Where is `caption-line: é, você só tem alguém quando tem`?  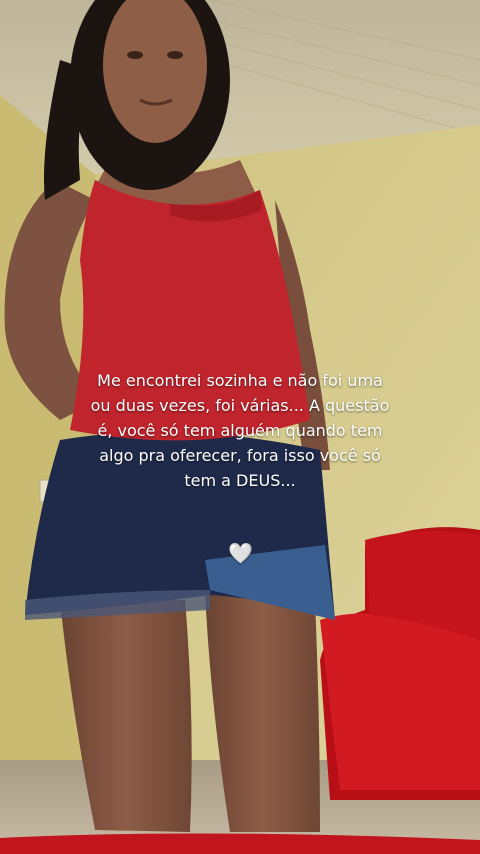 caption-line: é, você só tem alguém quando tem is located at coordinates (240, 430).